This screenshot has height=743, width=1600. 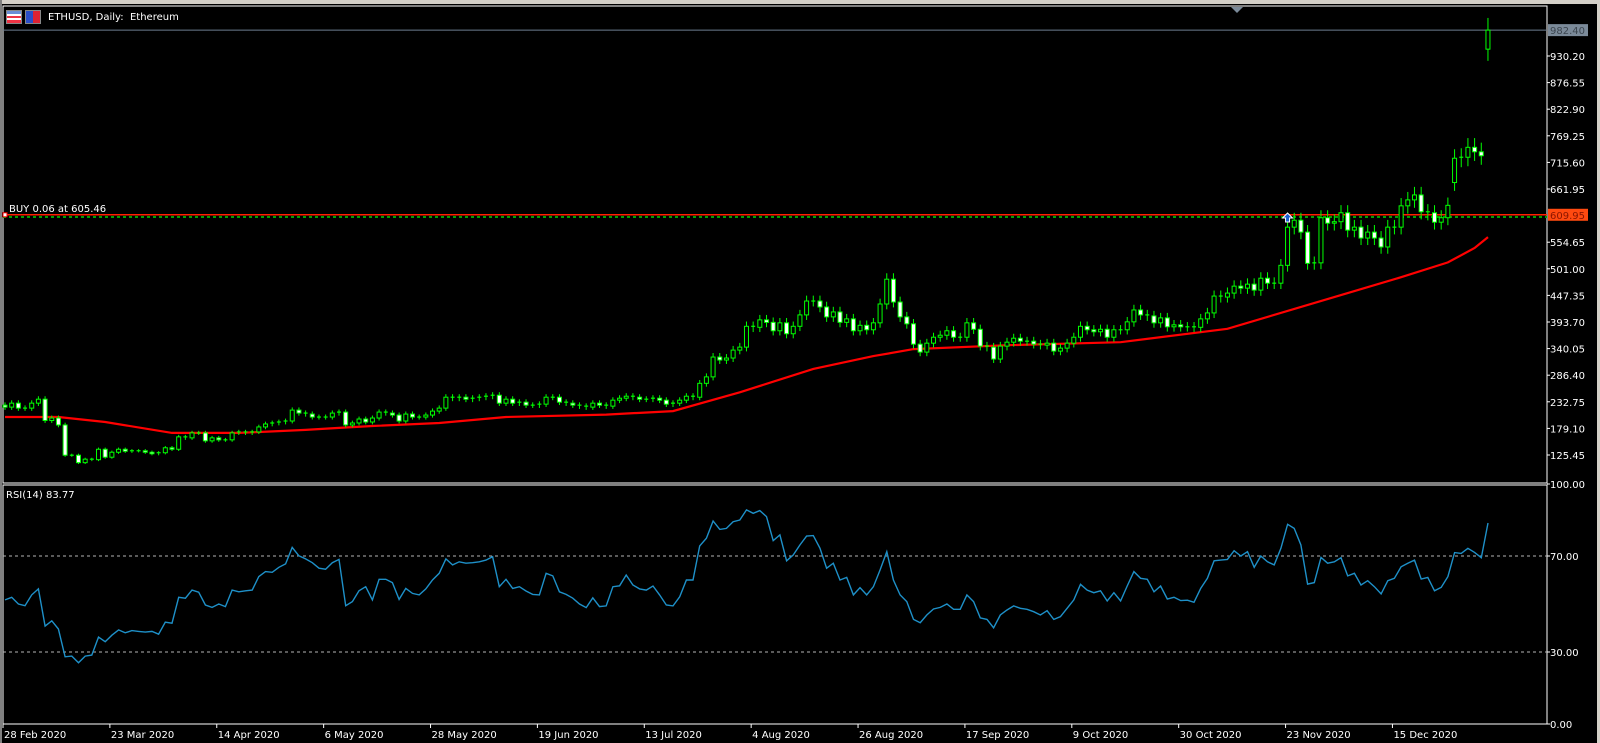 I want to click on rsi-axis-label: 70.00, so click(x=1564, y=557).